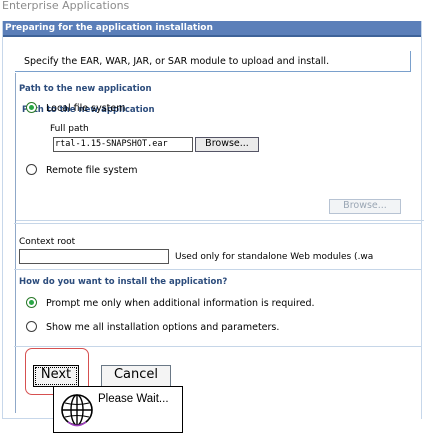 The image size is (428, 444). What do you see at coordinates (123, 144) in the screenshot?
I see `full-path-input: rtal-1.15-SNAPSHOT.ear` at bounding box center [123, 144].